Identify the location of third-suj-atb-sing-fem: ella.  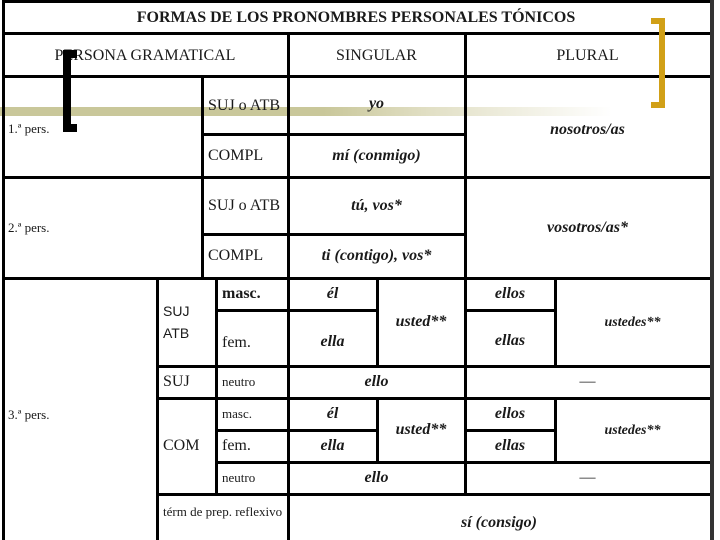
(332, 341).